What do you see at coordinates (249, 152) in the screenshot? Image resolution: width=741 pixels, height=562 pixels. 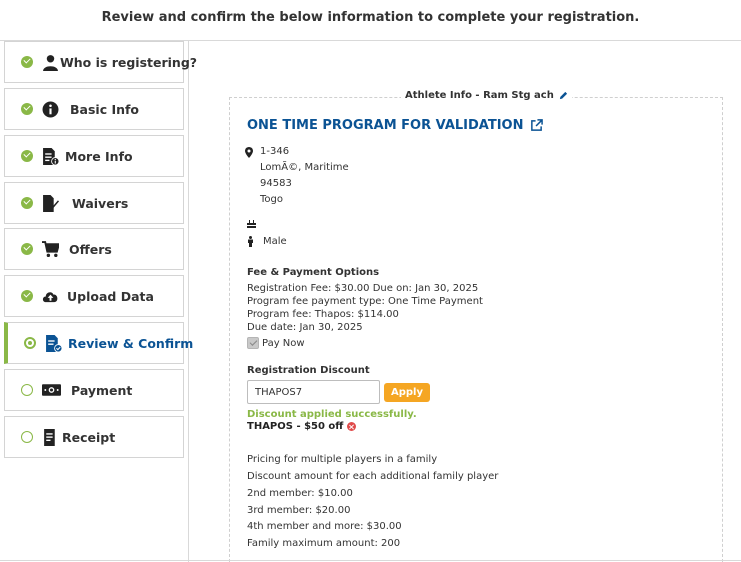 I see `map-marker-icon` at bounding box center [249, 152].